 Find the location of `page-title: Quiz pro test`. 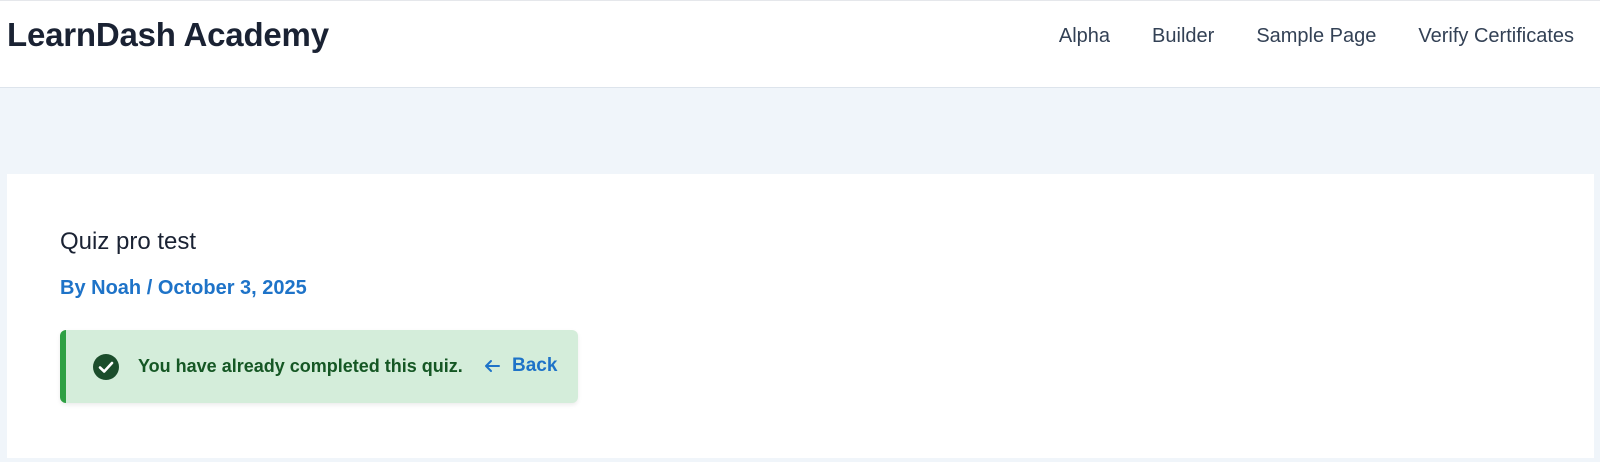

page-title: Quiz pro test is located at coordinates (128, 241).